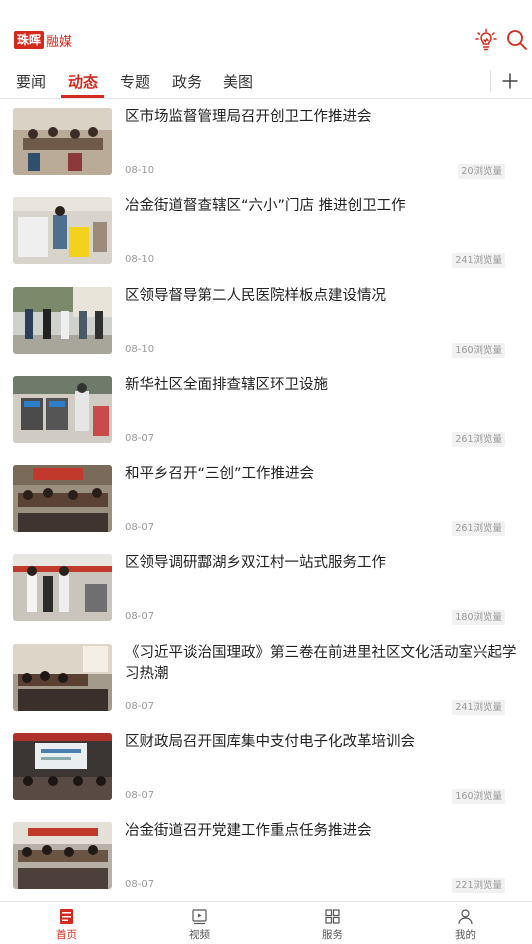  Describe the element at coordinates (321, 117) in the screenshot. I see `news-title: 区市场监督管理局召开创卫工作推进会` at that location.